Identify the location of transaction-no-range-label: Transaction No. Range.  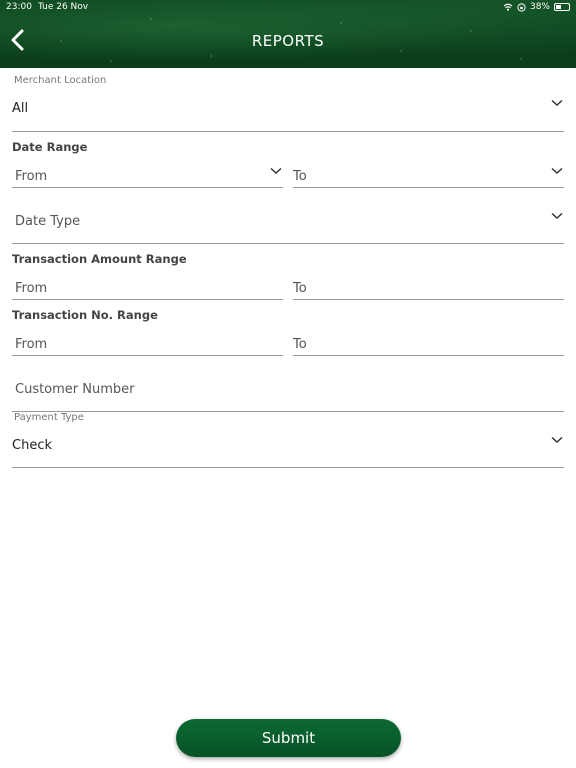
(85, 315).